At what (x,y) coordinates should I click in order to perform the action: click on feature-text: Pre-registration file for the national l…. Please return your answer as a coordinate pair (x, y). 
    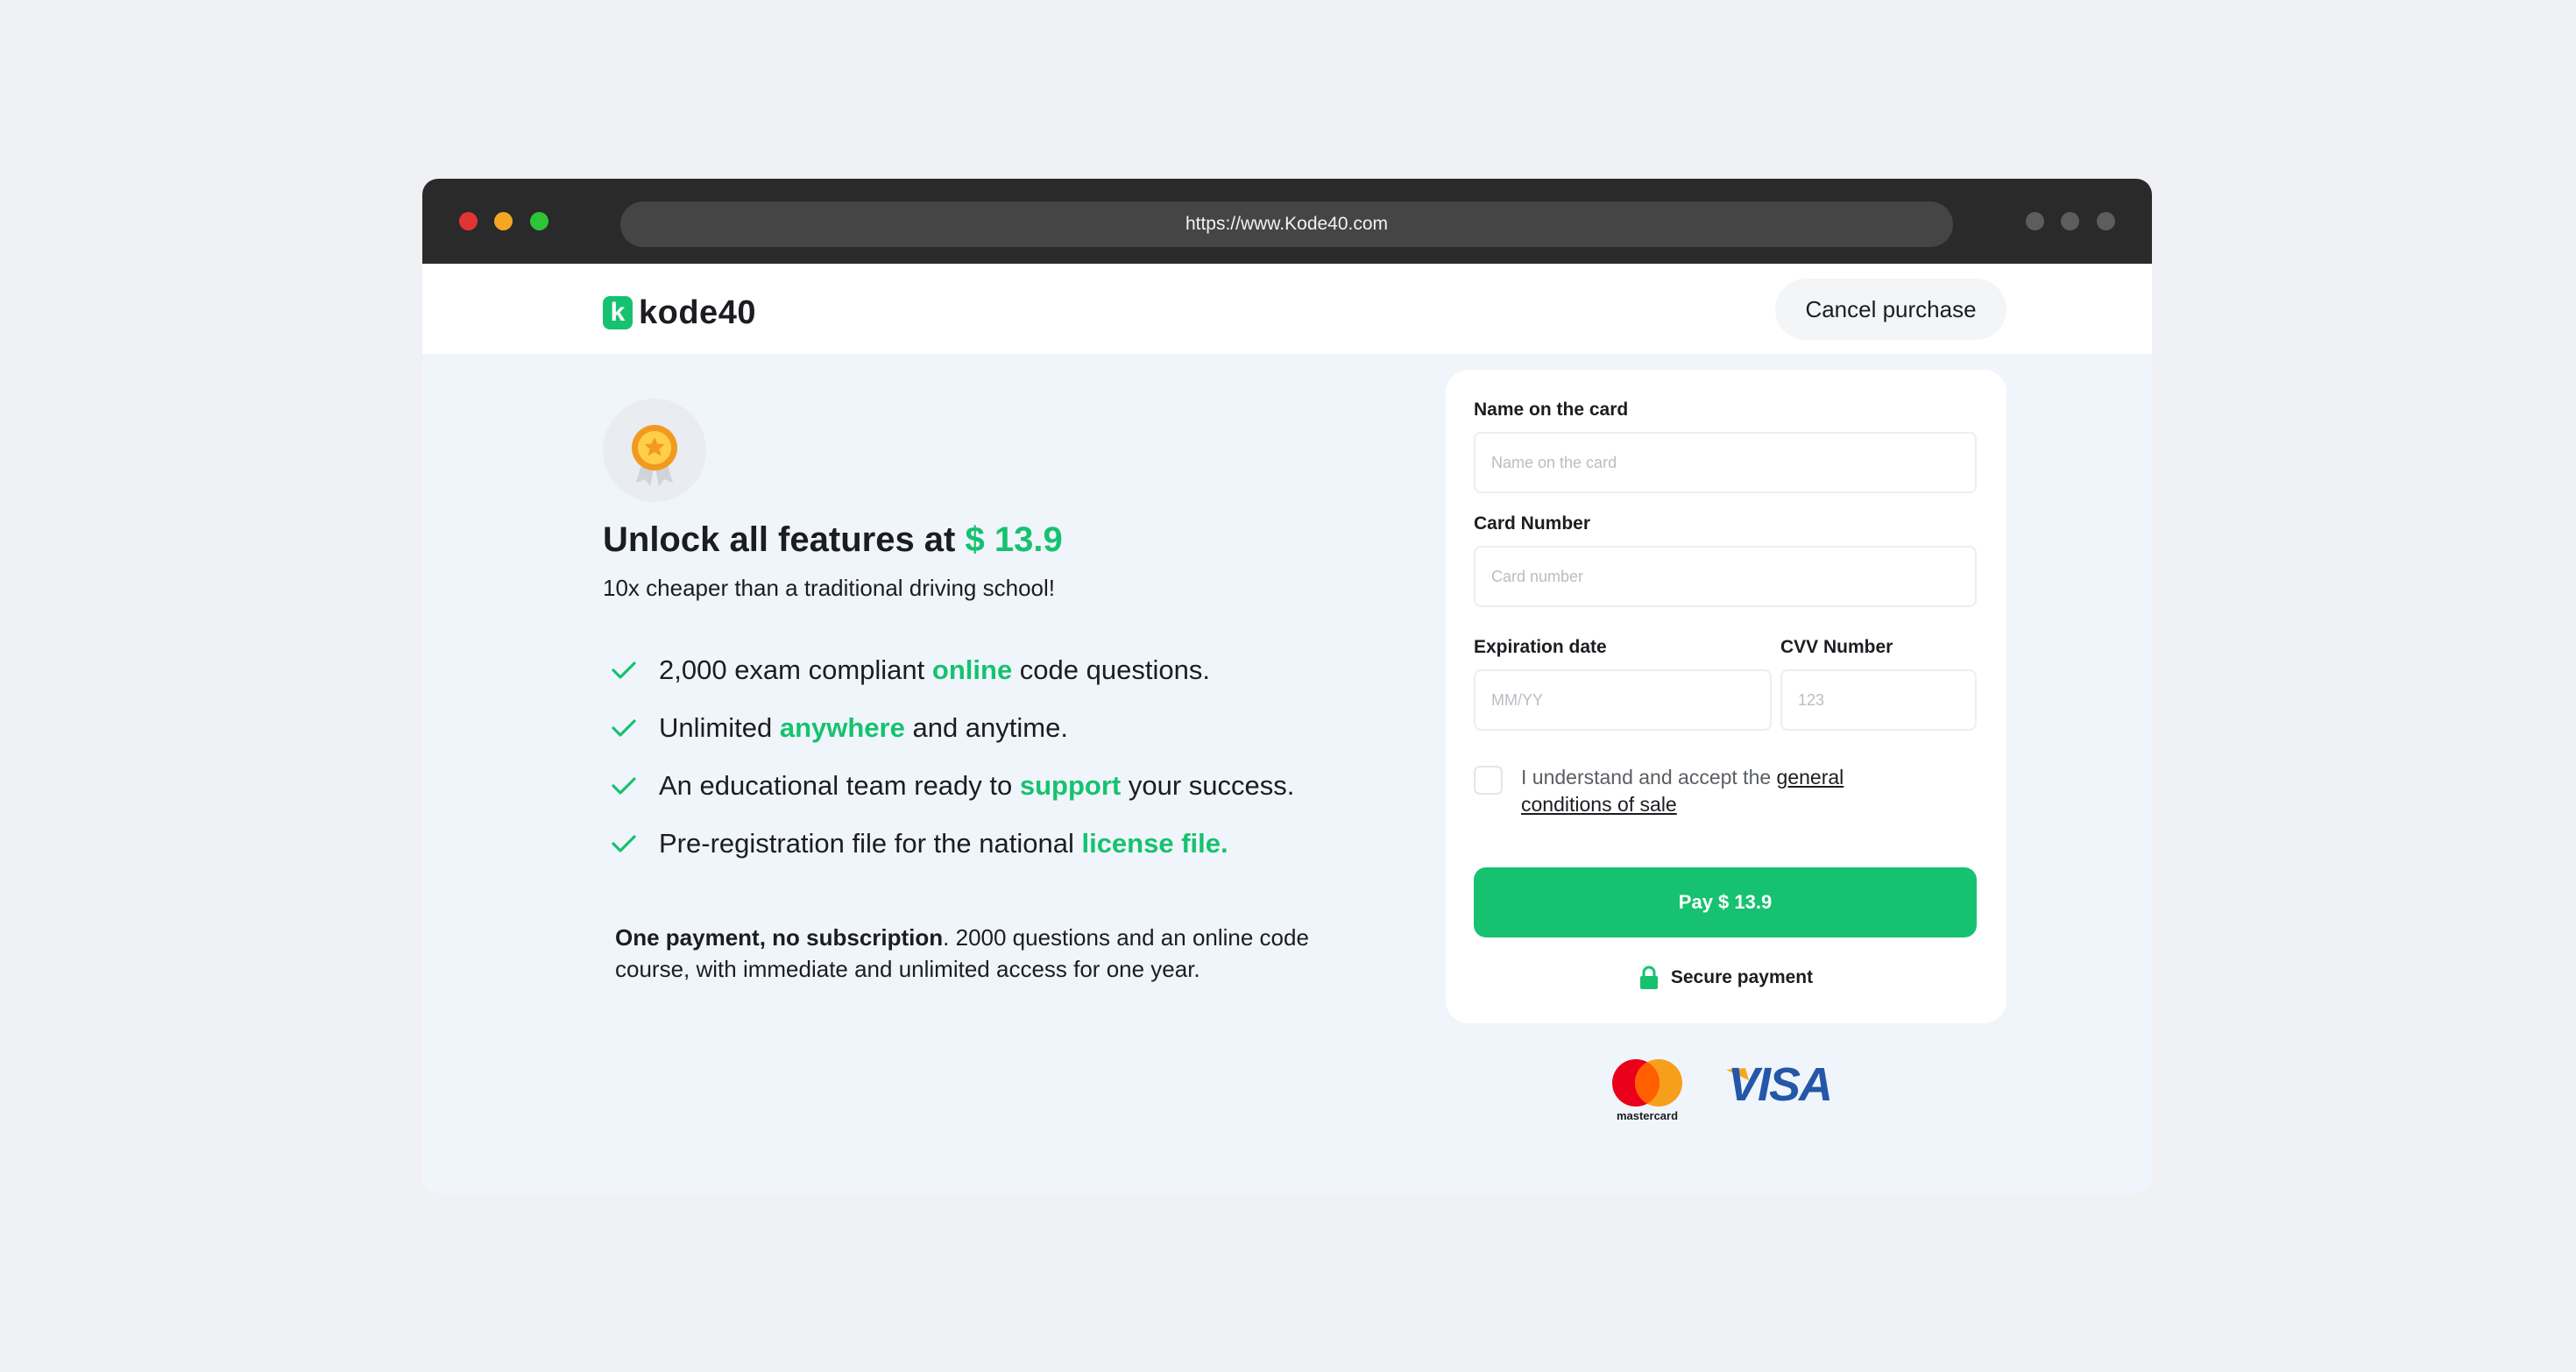
    Looking at the image, I should click on (943, 844).